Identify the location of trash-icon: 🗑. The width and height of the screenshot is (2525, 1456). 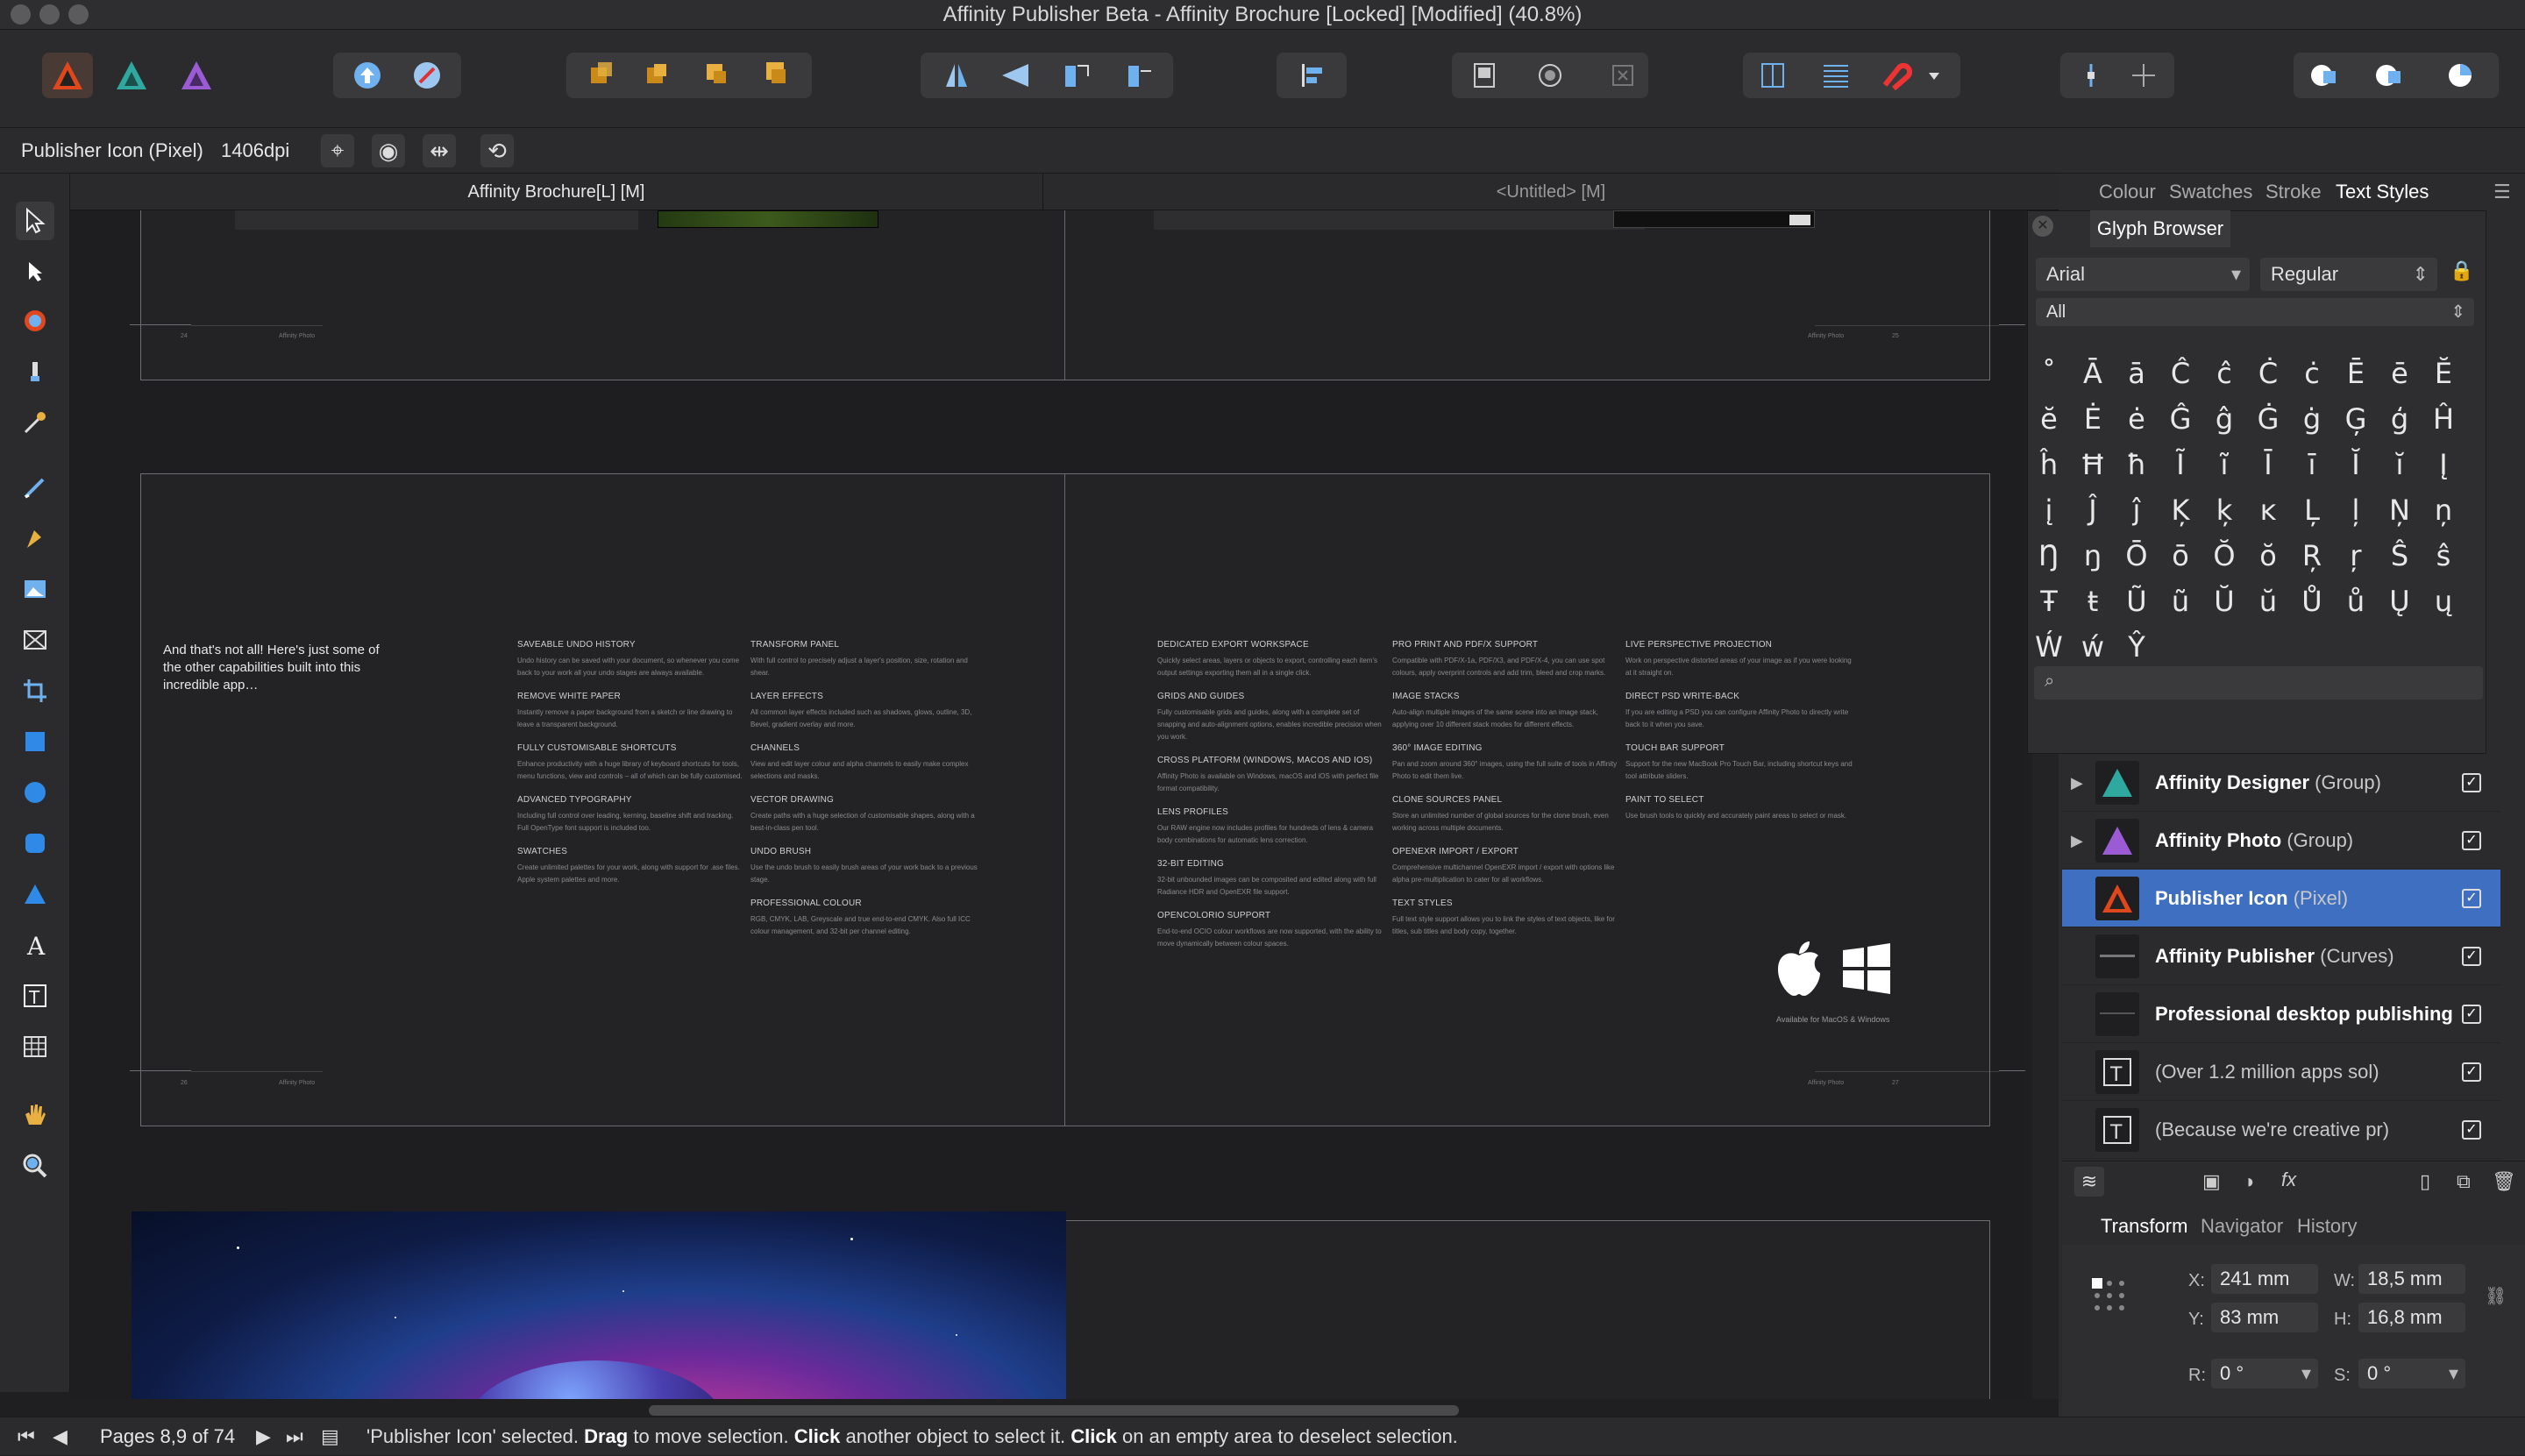
(2504, 1181).